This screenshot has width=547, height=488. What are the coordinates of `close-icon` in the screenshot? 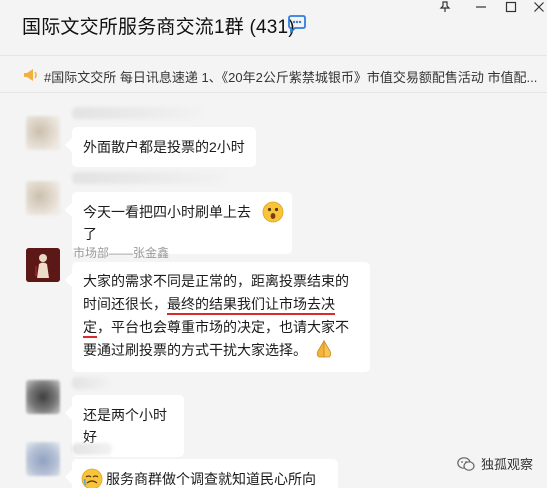 It's located at (536, 7).